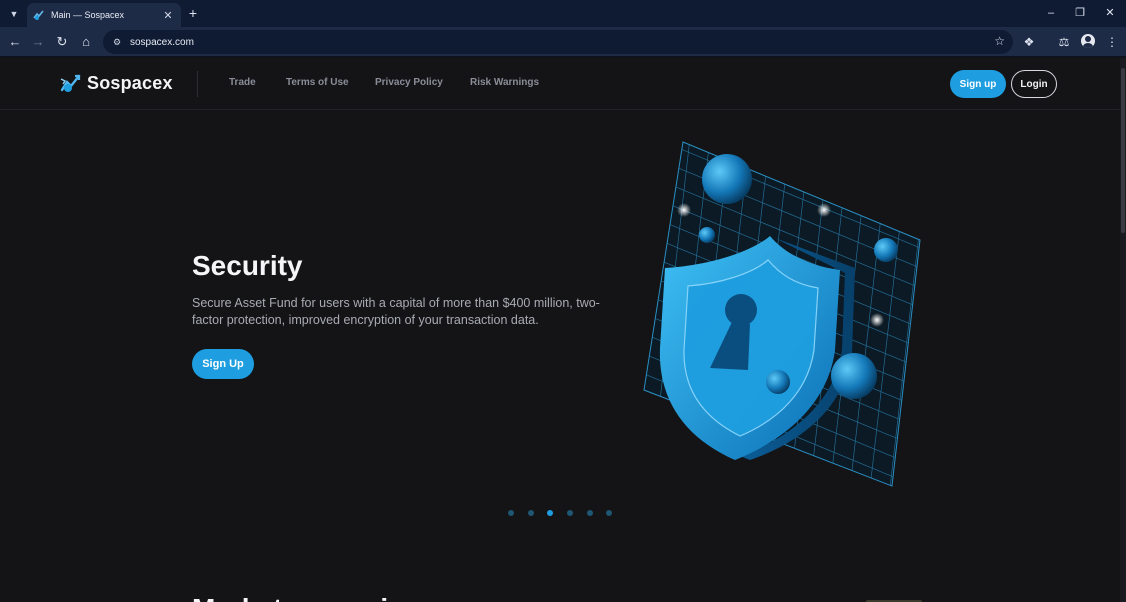 This screenshot has height=602, width=1126. I want to click on nav-link-terms-of-use: Terms of Use, so click(317, 82).